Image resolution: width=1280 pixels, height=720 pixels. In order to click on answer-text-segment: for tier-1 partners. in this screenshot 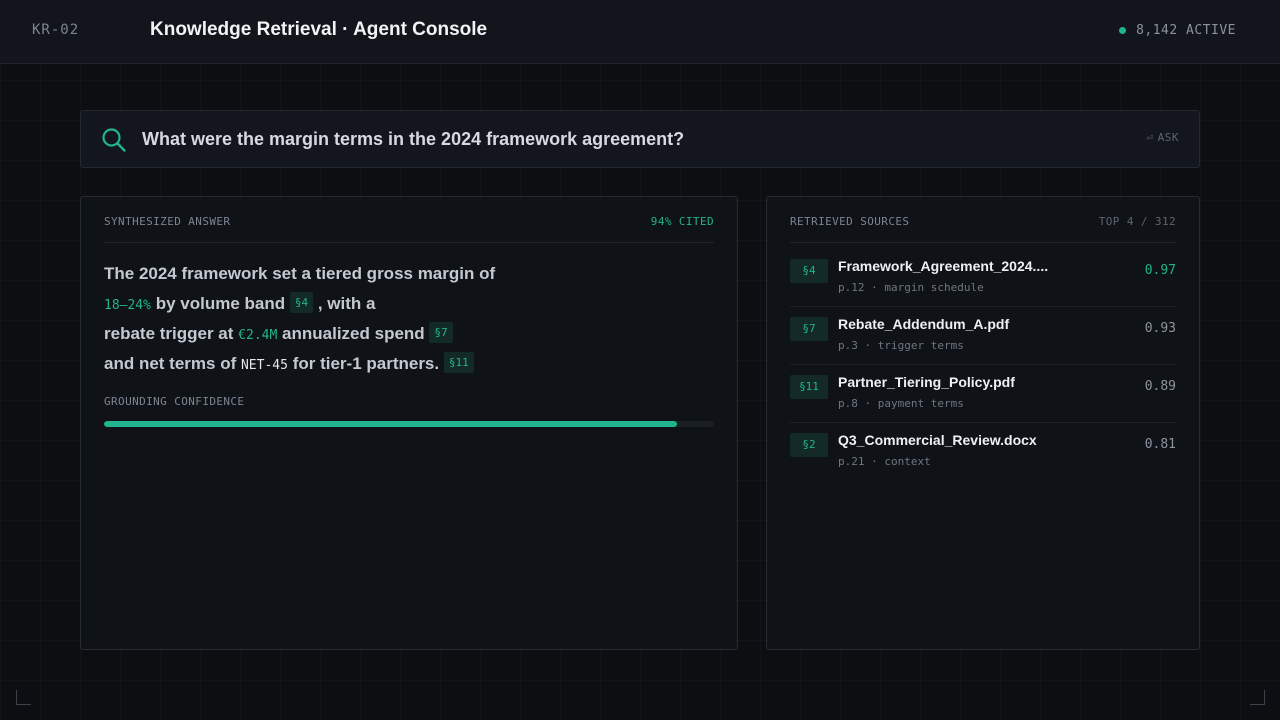, I will do `click(366, 363)`.